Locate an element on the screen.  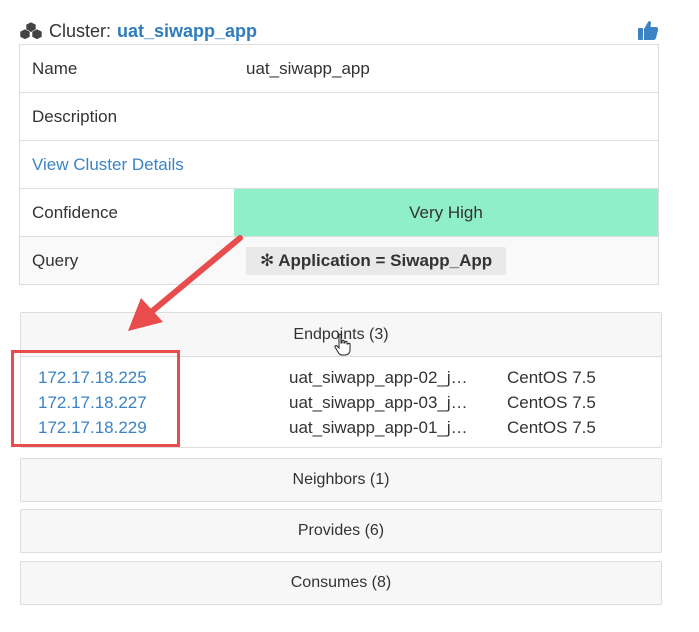
row-description: Description is located at coordinates (339, 117).